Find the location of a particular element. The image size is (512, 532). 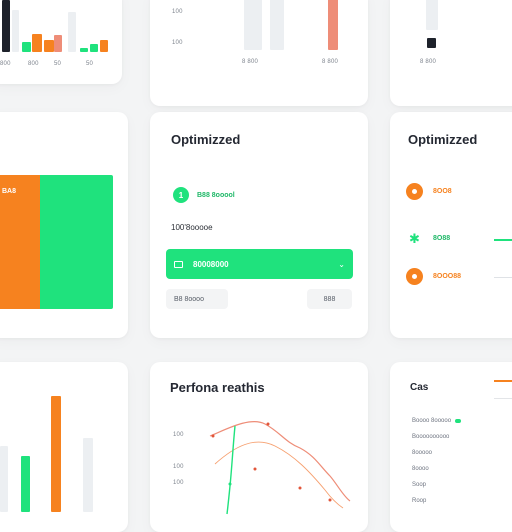

line-chart is located at coordinates (280, 468).